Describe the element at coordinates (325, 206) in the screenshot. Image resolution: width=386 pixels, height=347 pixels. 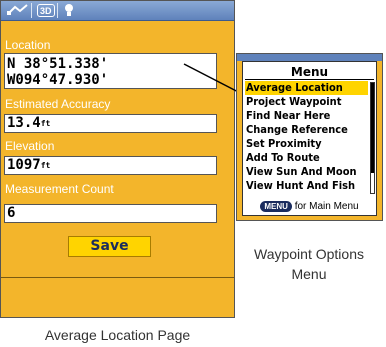
I see `menu-footer-text: for Main Menu` at that location.